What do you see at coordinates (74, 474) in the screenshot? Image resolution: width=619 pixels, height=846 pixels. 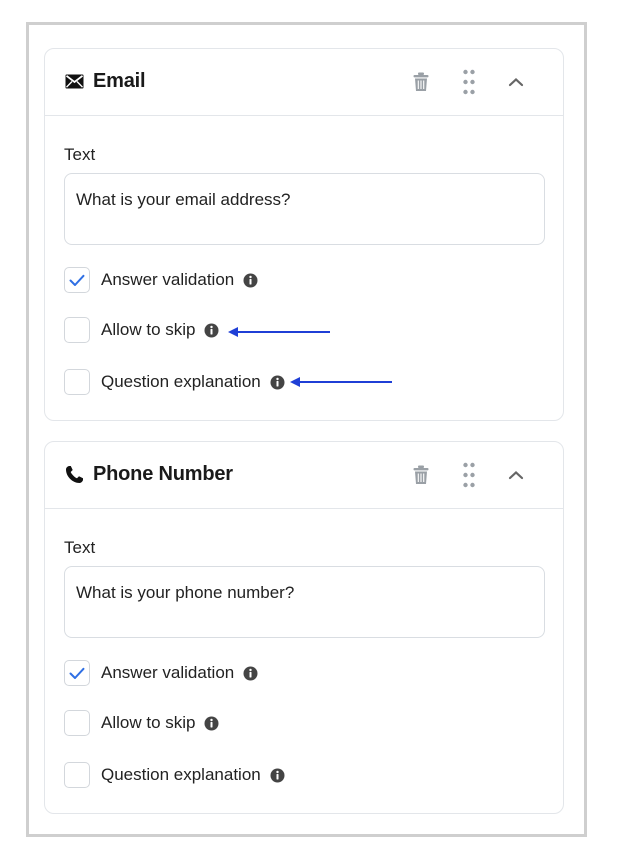 I see `phone-icon` at bounding box center [74, 474].